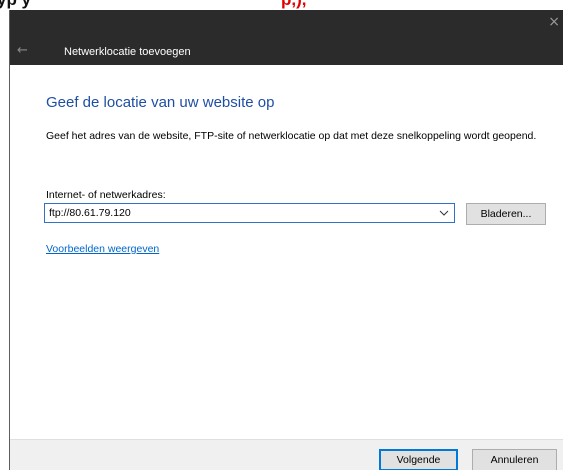 The image size is (563, 470). What do you see at coordinates (22, 51) in the screenshot?
I see `back-arrow-icon: ←` at bounding box center [22, 51].